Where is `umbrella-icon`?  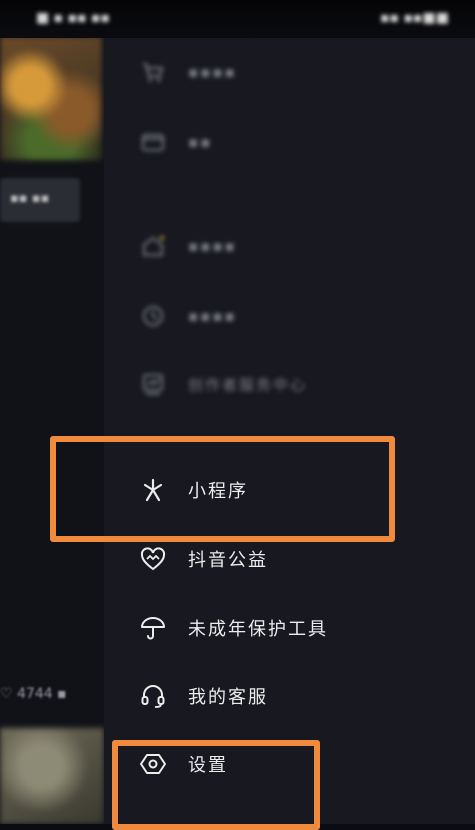 umbrella-icon is located at coordinates (153, 628).